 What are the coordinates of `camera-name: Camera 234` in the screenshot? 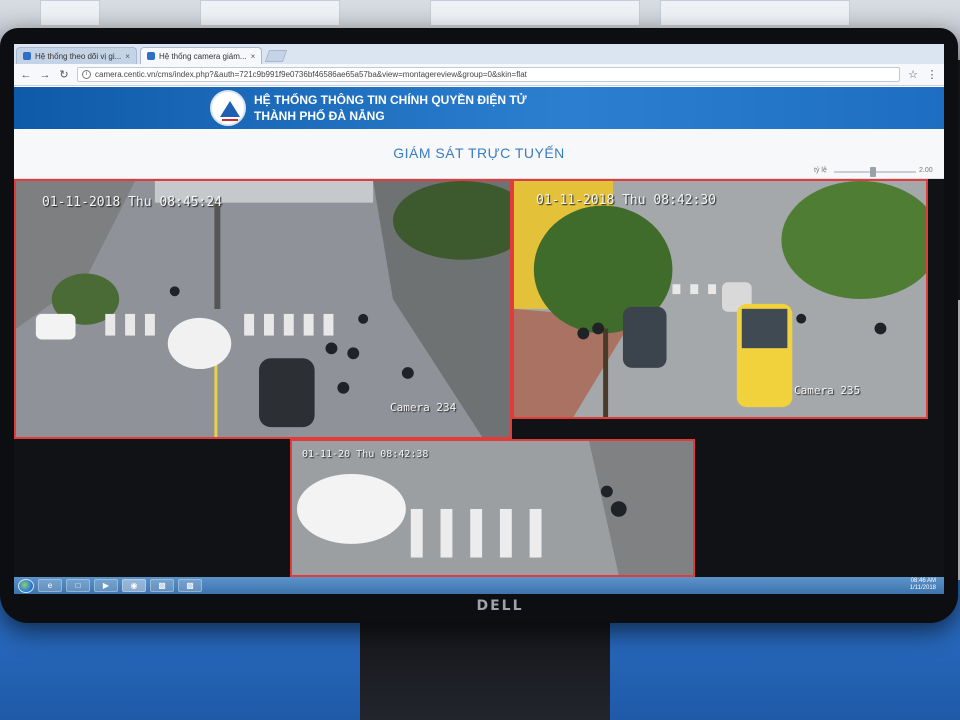 It's located at (423, 407).